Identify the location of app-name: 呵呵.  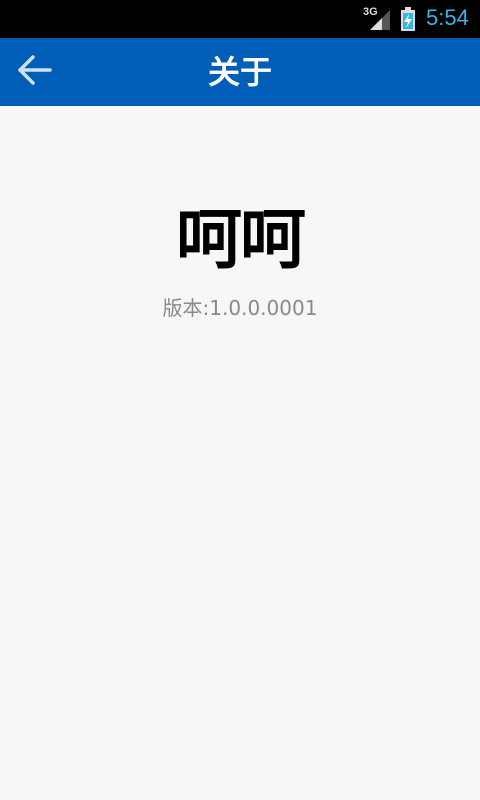
(241, 239).